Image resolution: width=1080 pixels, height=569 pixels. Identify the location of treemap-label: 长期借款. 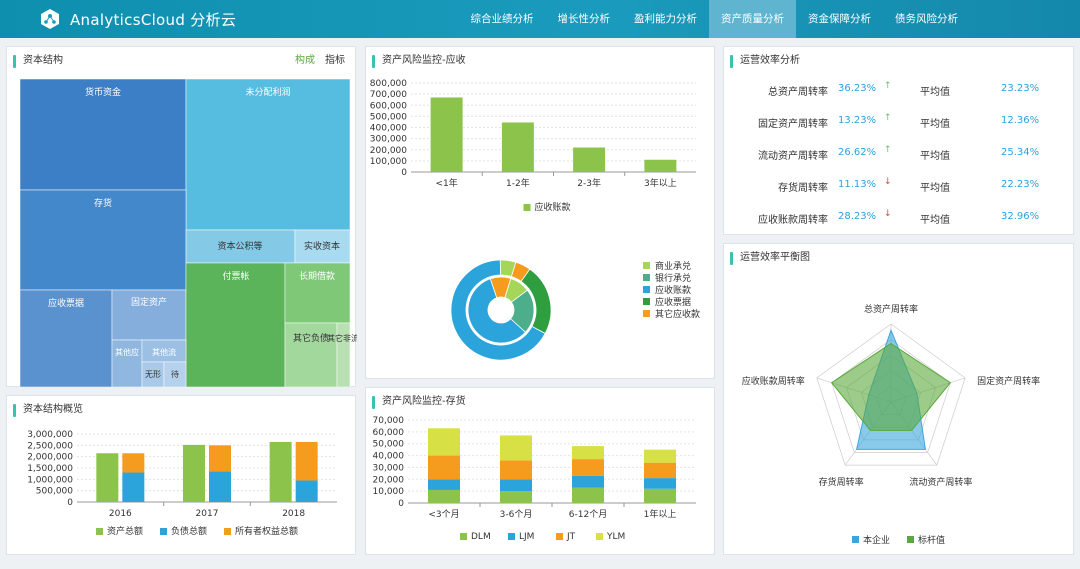
(317, 276).